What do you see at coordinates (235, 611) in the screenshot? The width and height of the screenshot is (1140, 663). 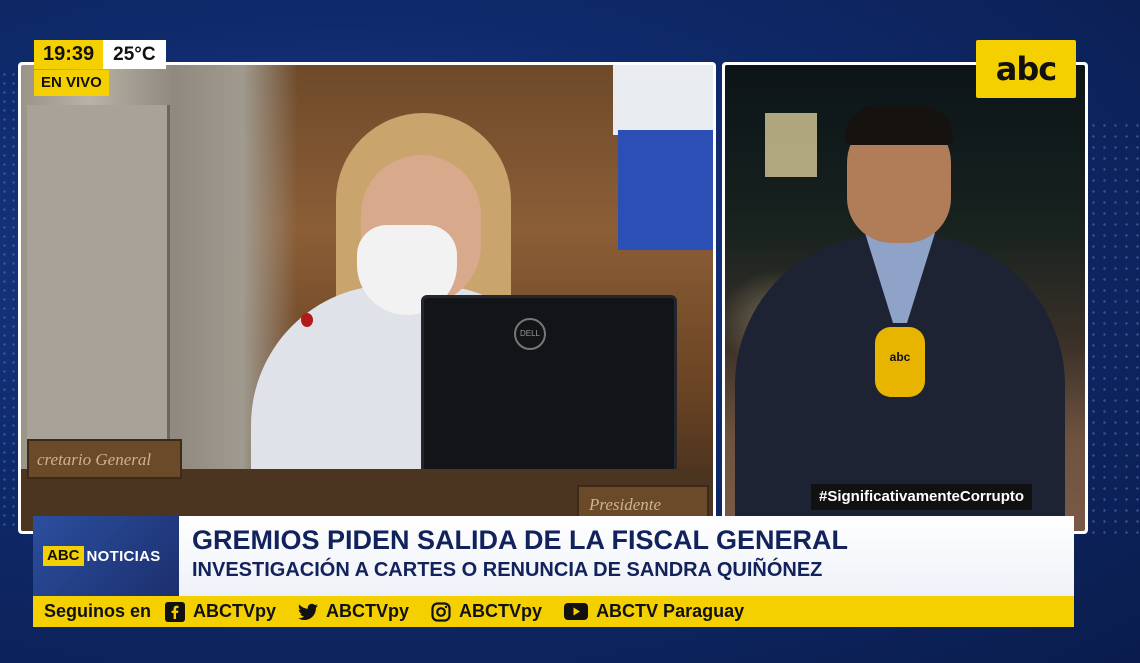 I see `social-handle-facebook: ABCTVpy` at bounding box center [235, 611].